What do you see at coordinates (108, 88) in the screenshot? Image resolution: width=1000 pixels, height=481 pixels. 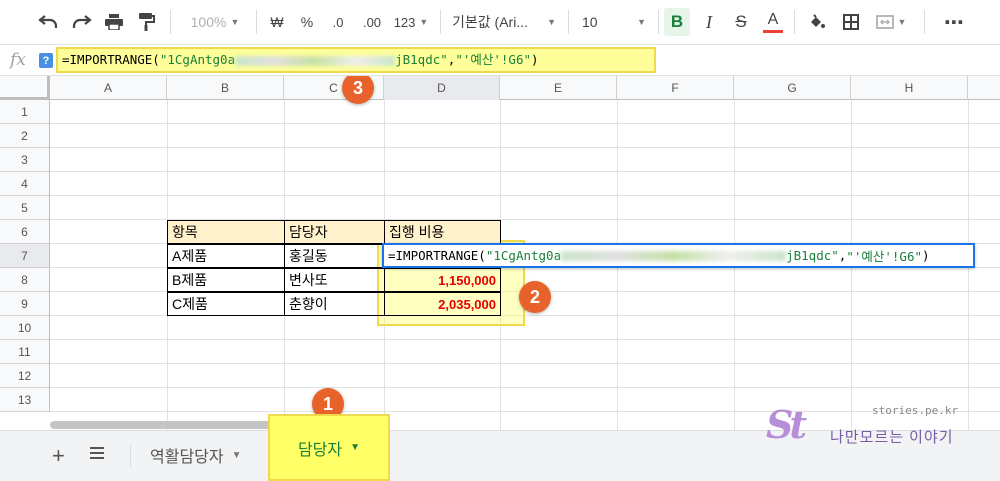 I see `column-header-a: A` at bounding box center [108, 88].